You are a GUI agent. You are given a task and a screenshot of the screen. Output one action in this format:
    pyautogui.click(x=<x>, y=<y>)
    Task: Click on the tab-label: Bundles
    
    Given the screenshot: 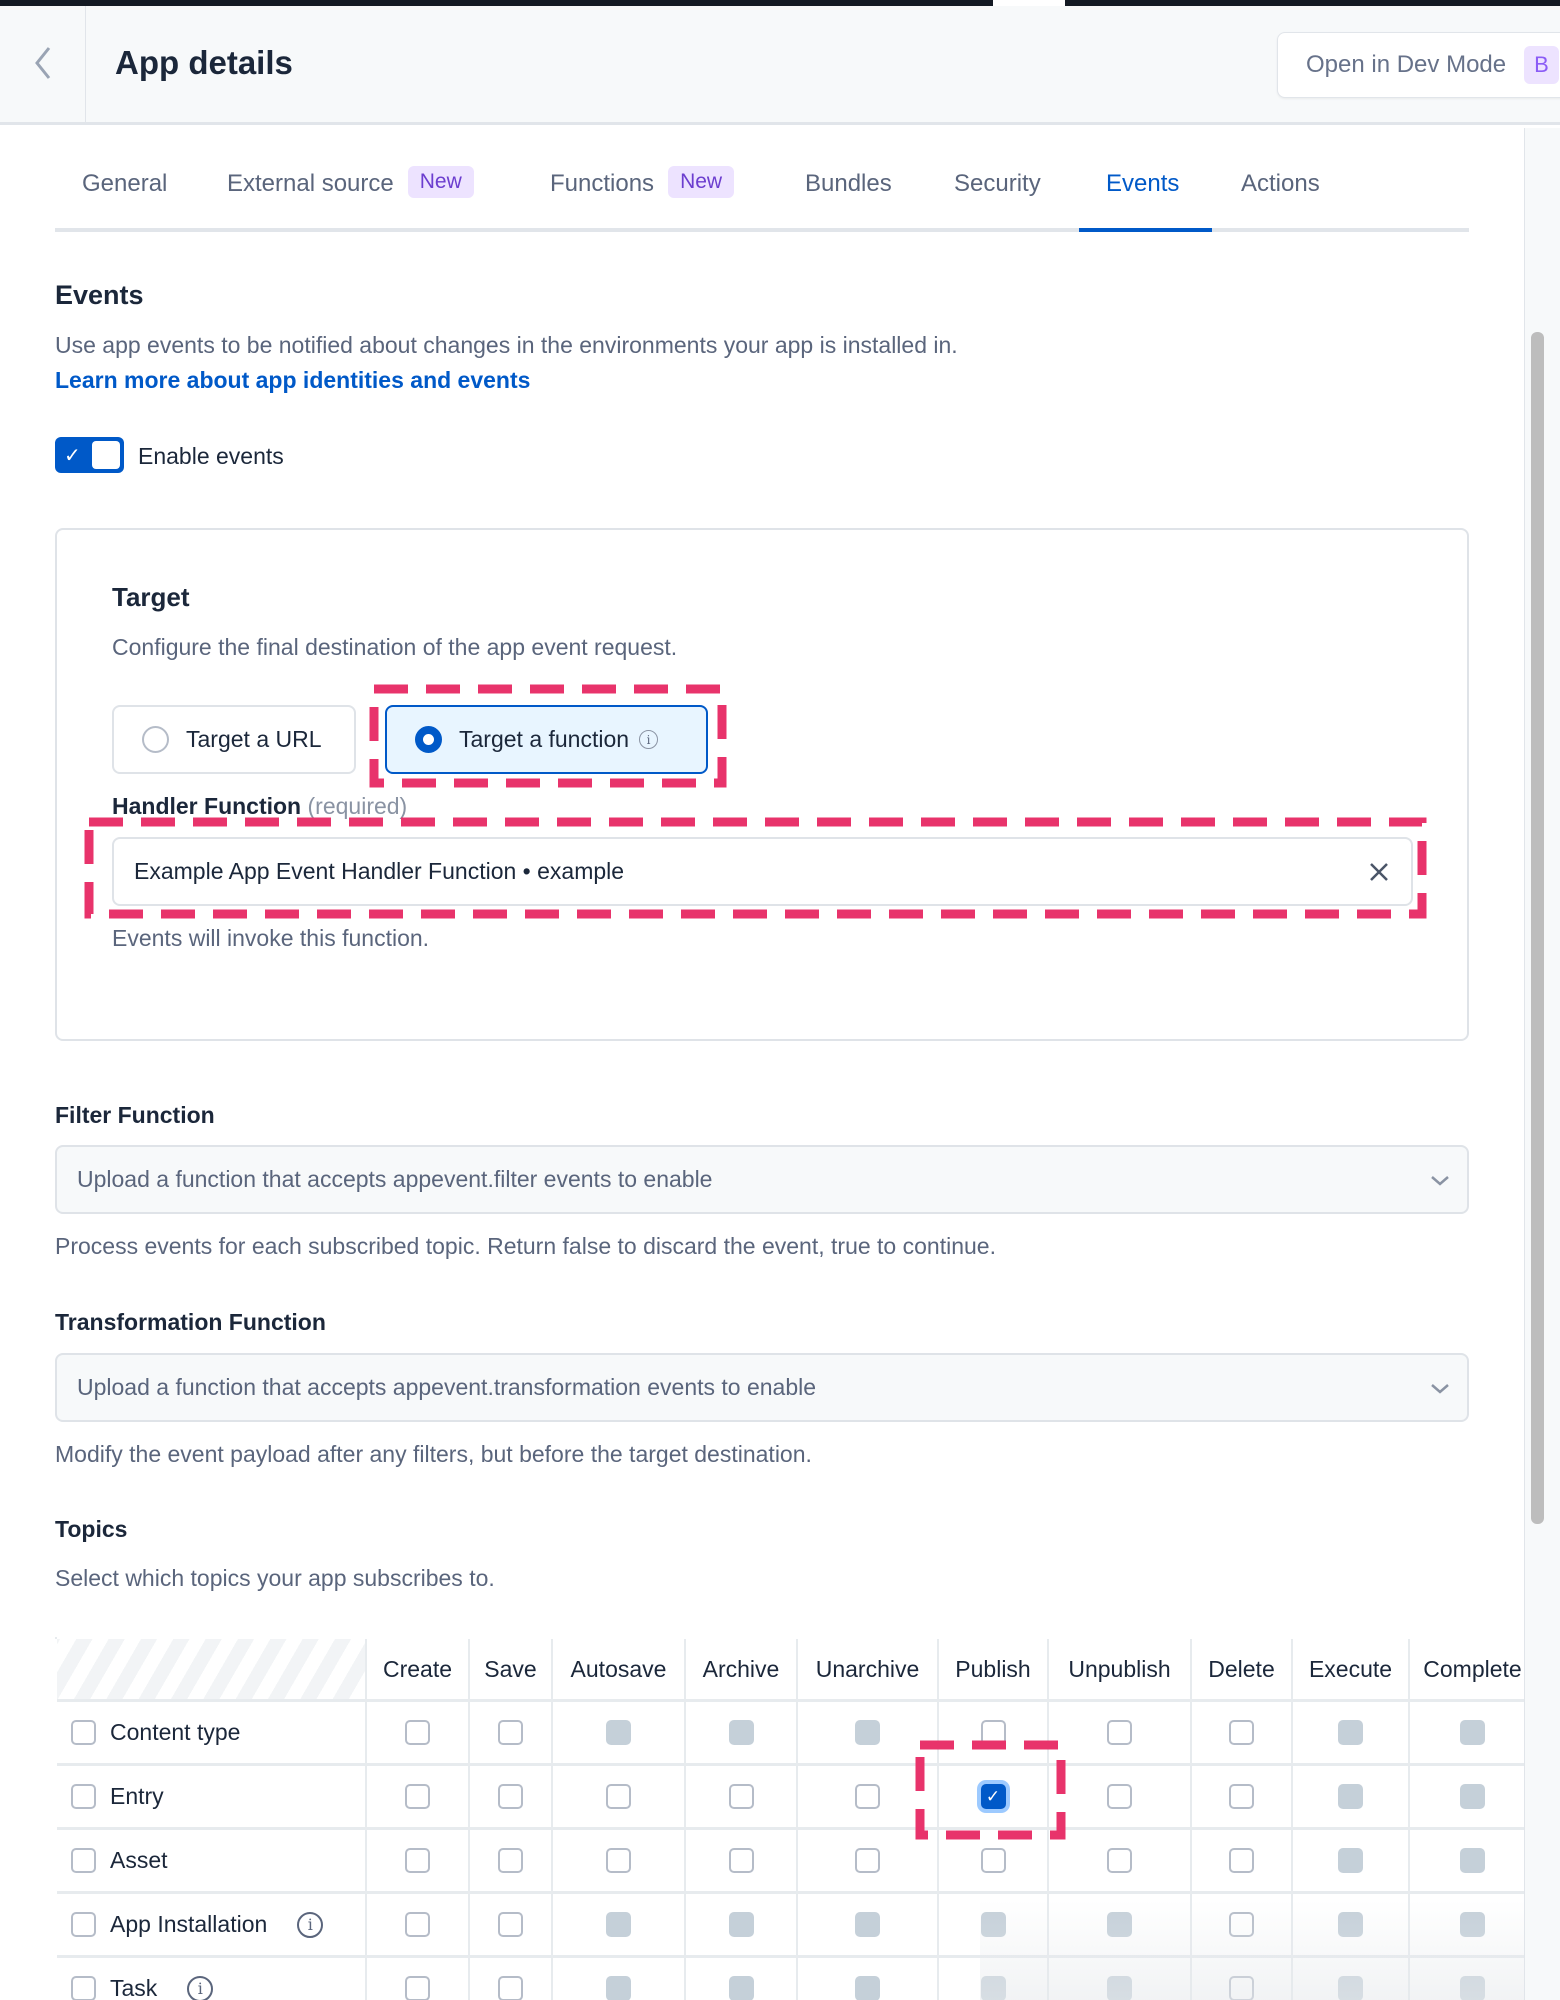 What is the action you would take?
    pyautogui.click(x=848, y=183)
    